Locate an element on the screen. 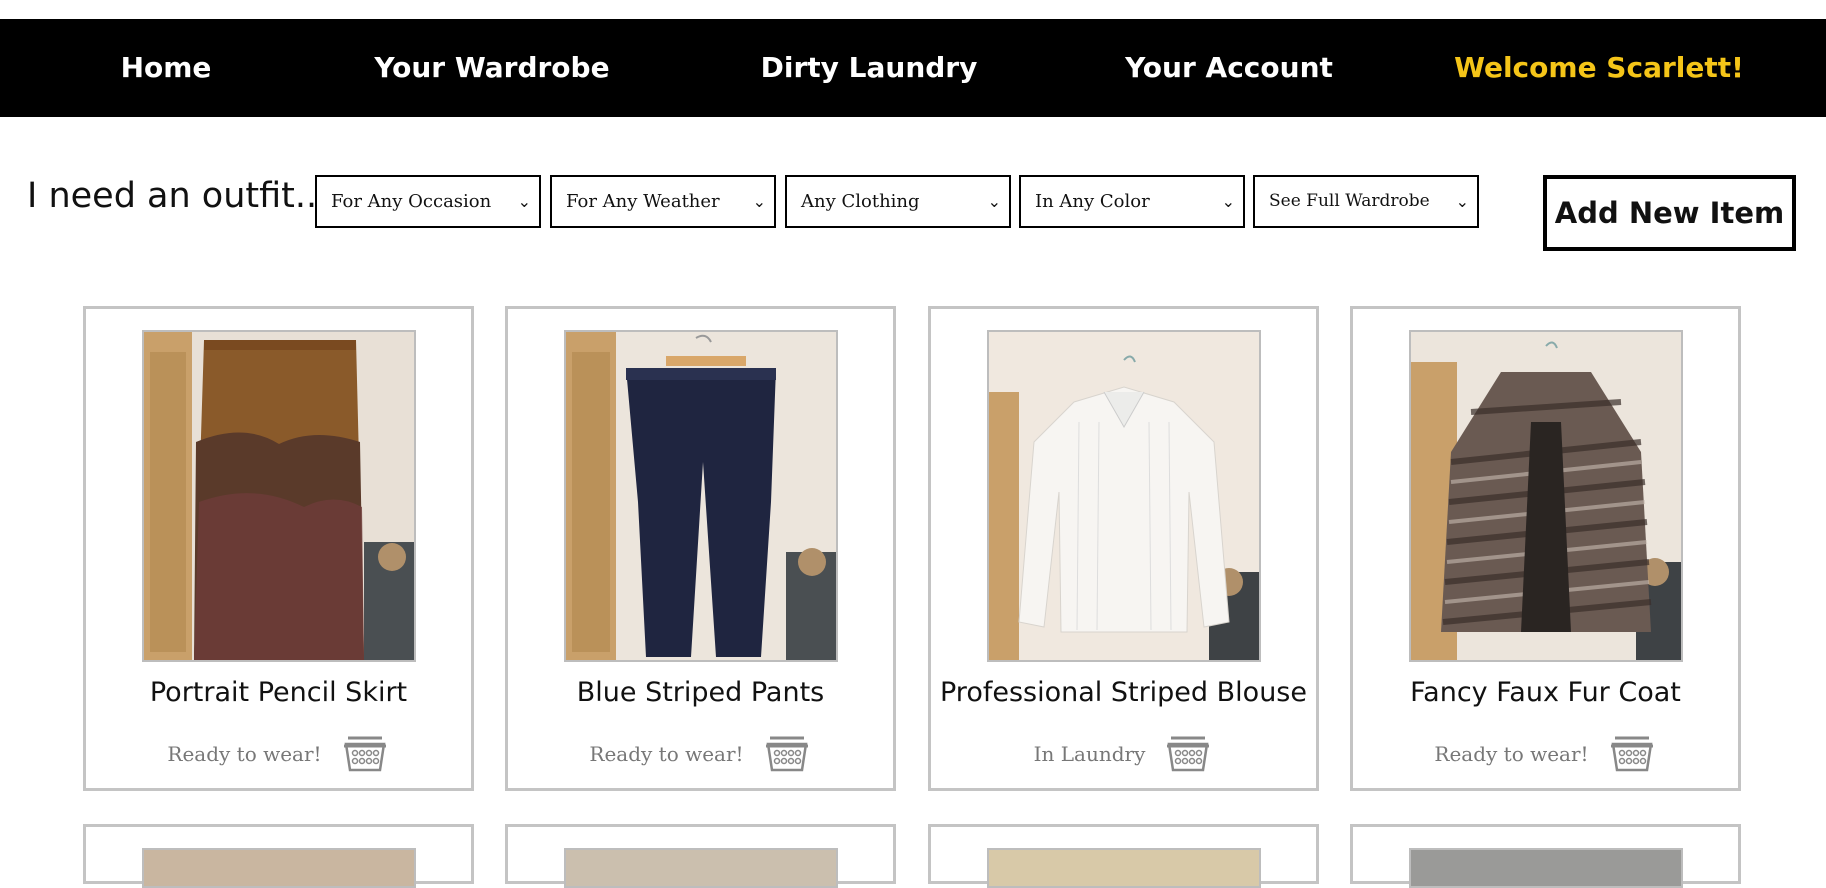 Image resolution: width=1826 pixels, height=888 pixels. skirt-photo-image is located at coordinates (279, 496).